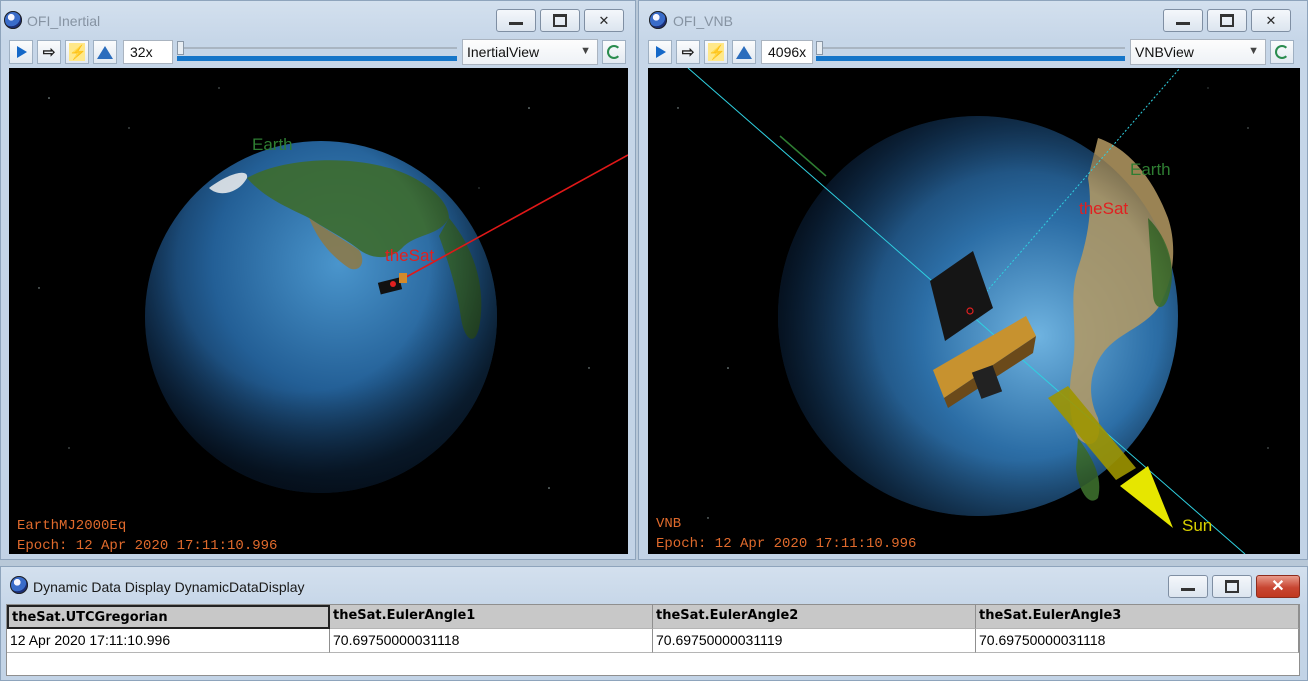 The image size is (1308, 681). Describe the element at coordinates (318, 18) in the screenshot. I see `inertial-titlebar: OFI_Inertial ✕` at that location.